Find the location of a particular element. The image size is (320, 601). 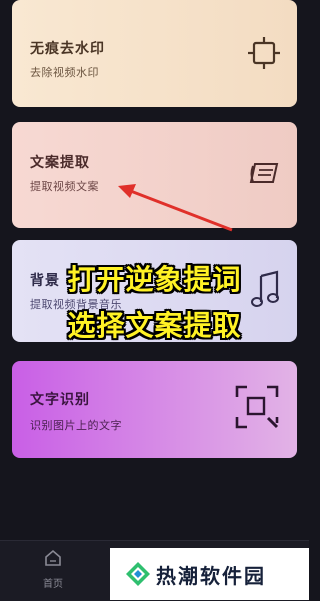

card-subtitle: 识别图片上的文字 is located at coordinates (76, 425).